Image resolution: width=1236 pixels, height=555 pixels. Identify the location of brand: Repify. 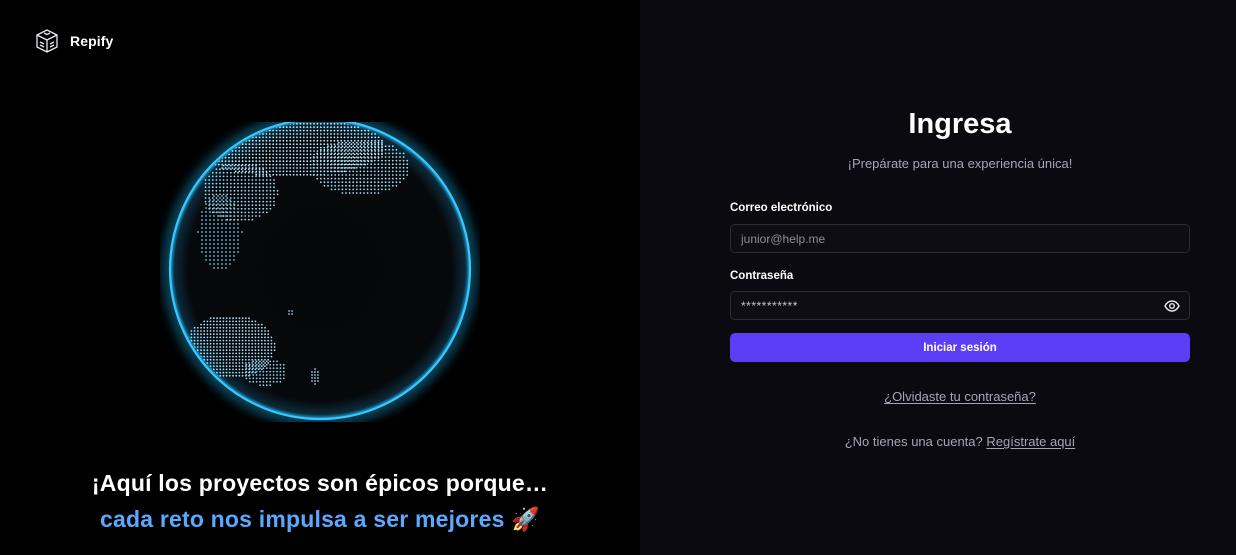
(73, 41).